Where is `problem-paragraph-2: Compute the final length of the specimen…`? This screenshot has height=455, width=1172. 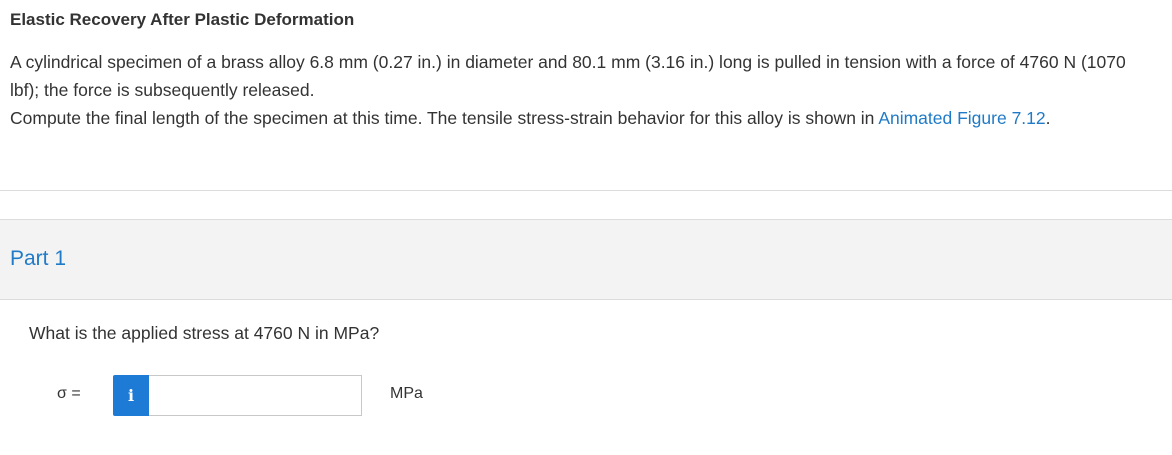
problem-paragraph-2: Compute the final length of the specimen… is located at coordinates (580, 118).